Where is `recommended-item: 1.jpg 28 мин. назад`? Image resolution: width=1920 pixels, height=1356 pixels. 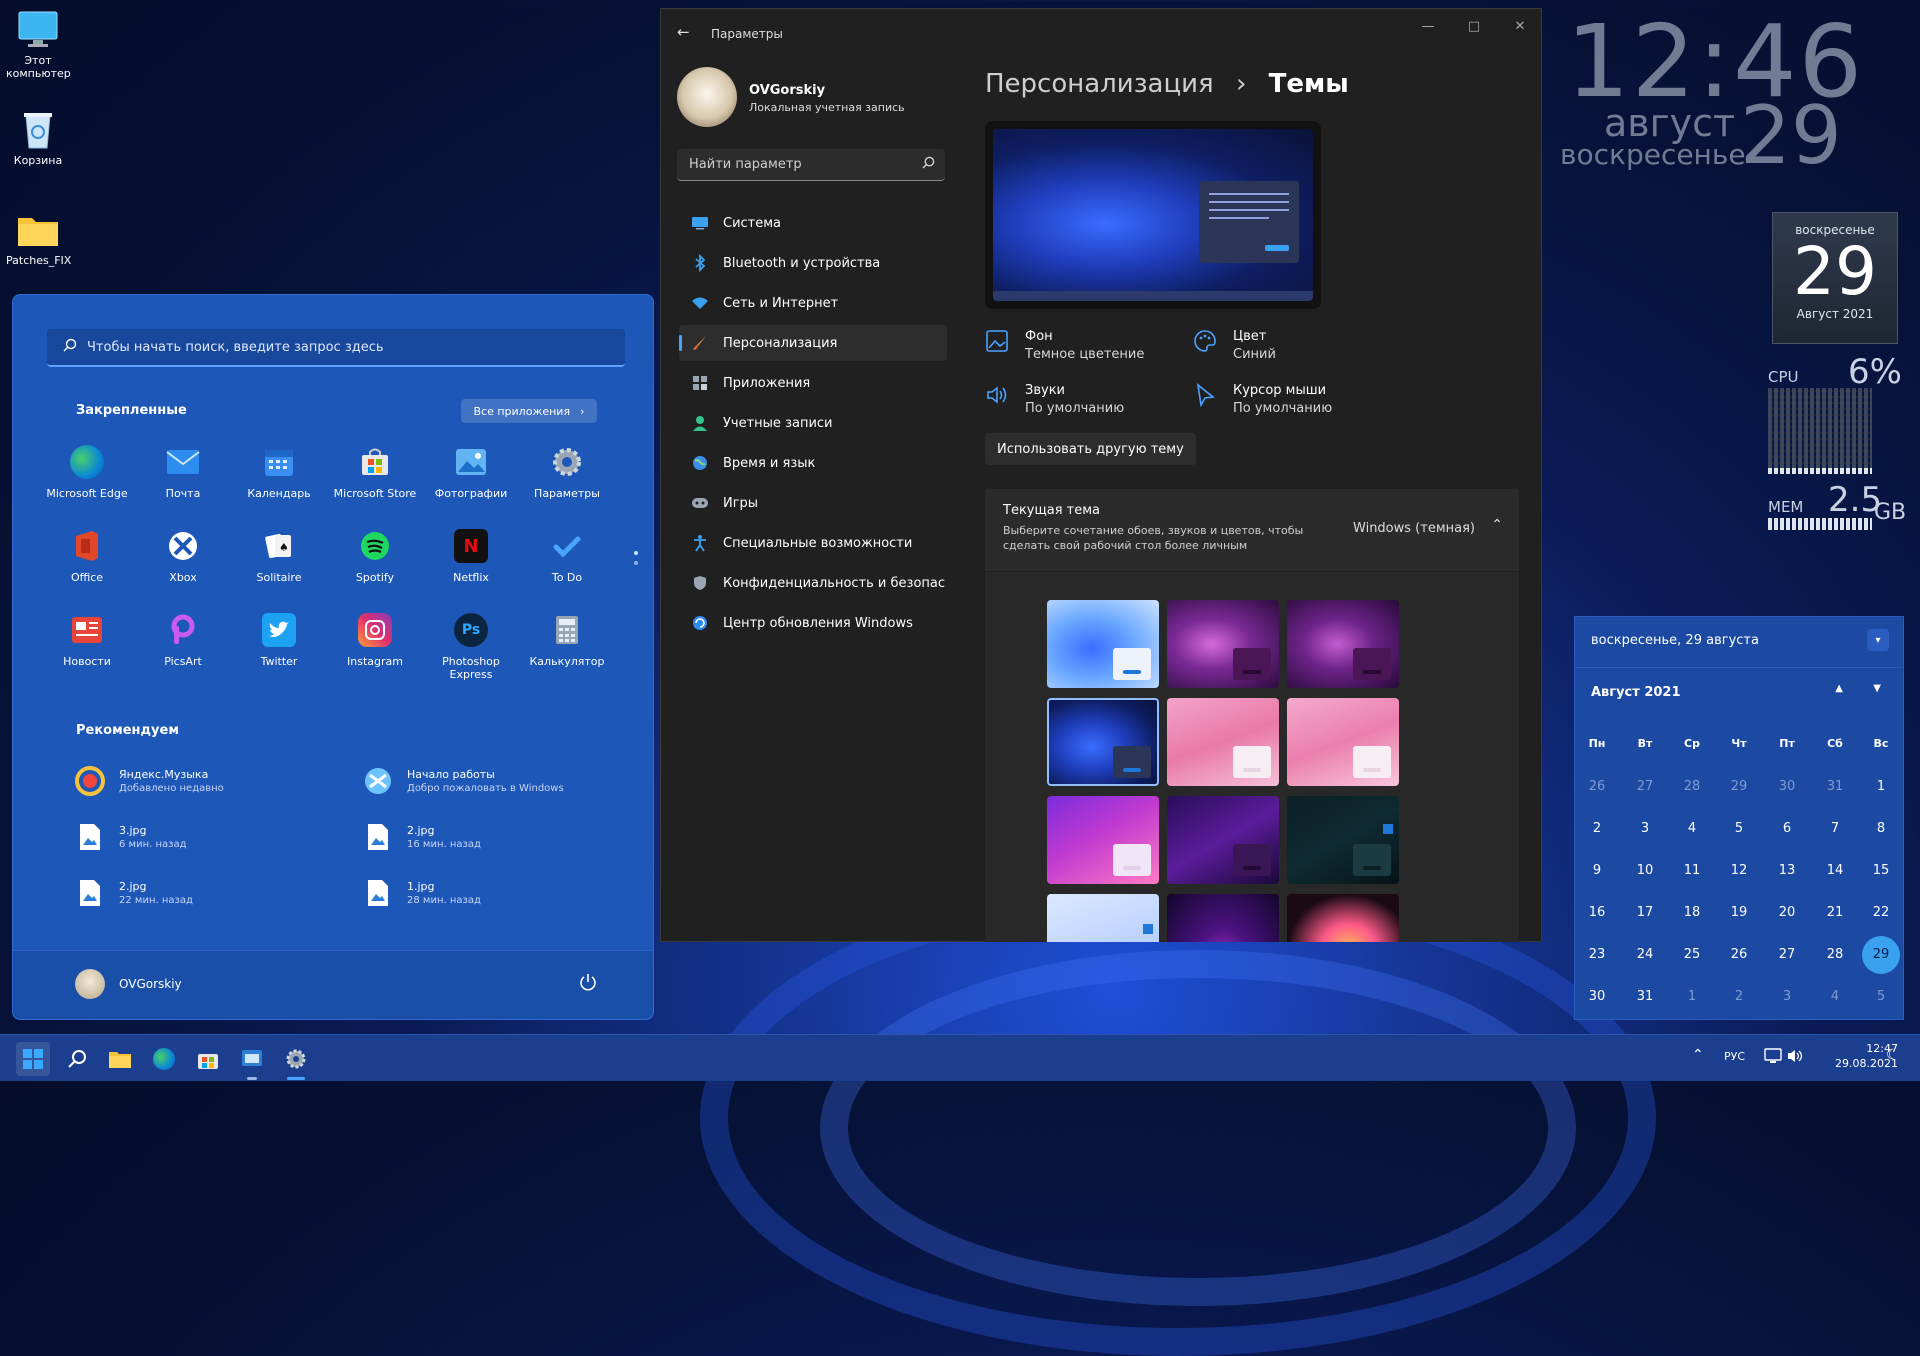 recommended-item: 1.jpg 28 мин. назад is located at coordinates (493, 893).